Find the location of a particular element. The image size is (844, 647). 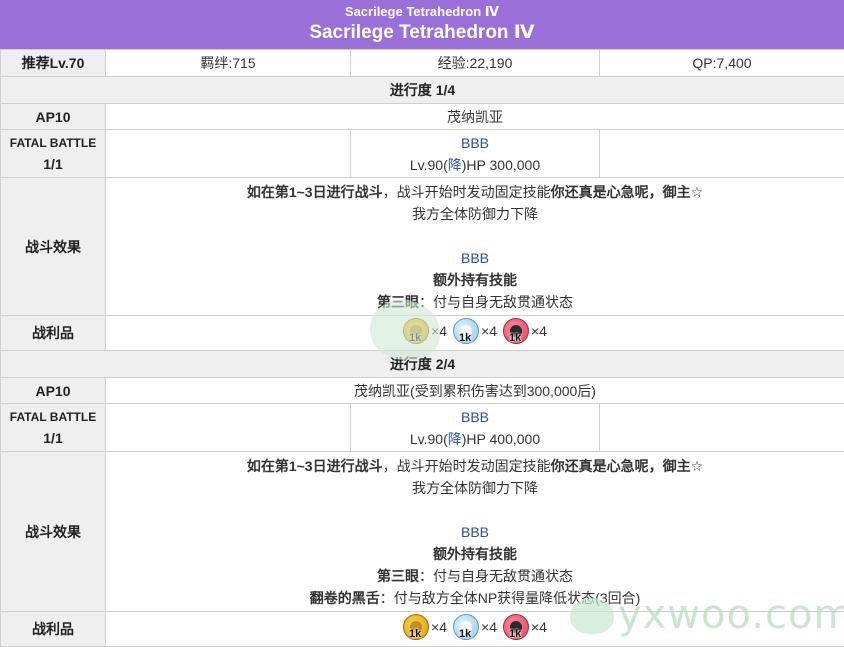

enemy-name: 茂纳凯亚 is located at coordinates (474, 116).